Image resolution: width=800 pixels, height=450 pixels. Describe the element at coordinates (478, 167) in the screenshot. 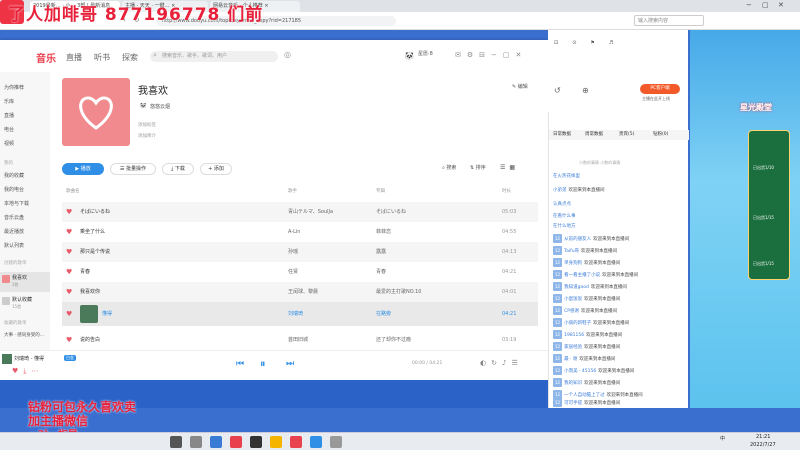

I see `sort-button: ⇅ 排序` at that location.